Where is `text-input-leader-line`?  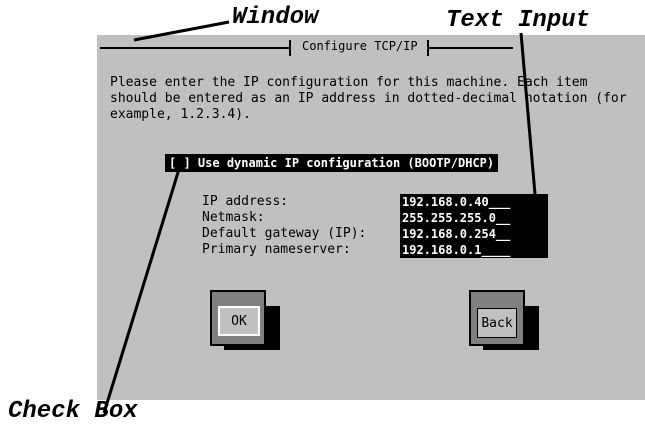
text-input-leader-line is located at coordinates (530, 136).